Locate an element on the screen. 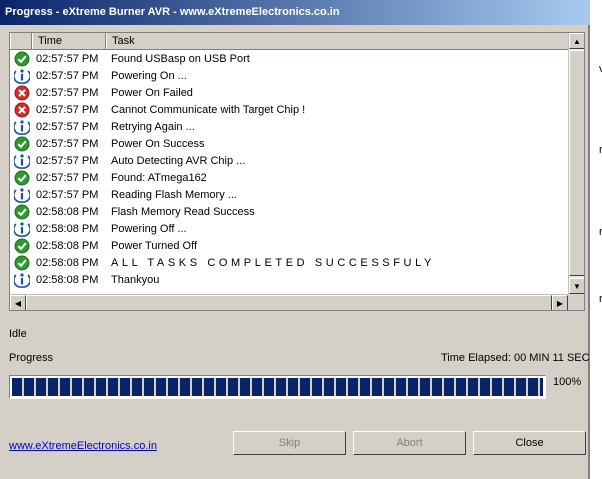  vertical-scrollbar: ▲ ▼ is located at coordinates (576, 163).